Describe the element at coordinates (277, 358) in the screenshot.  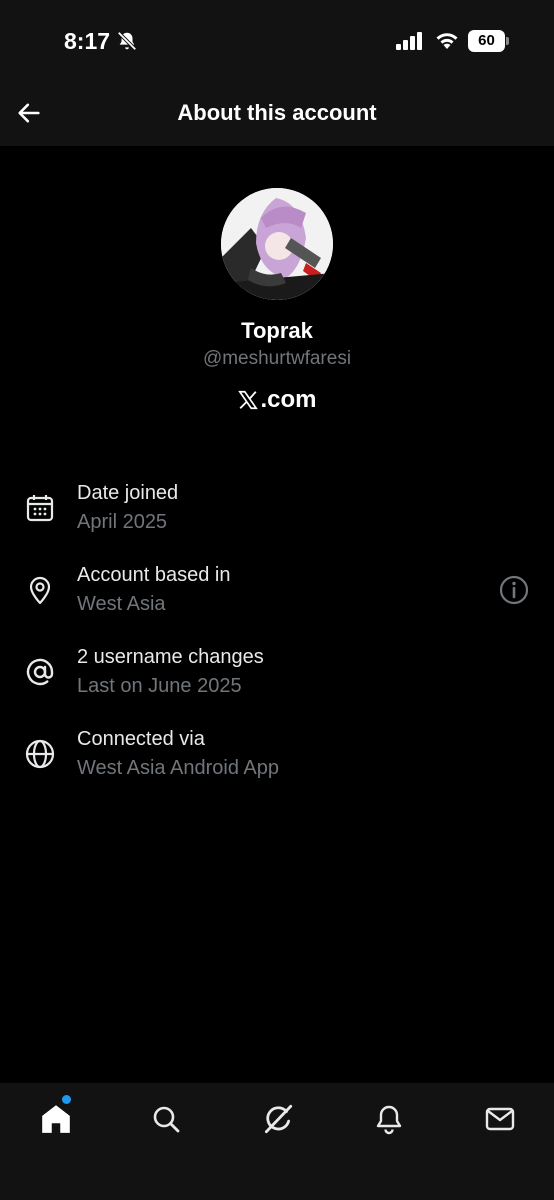
I see `username-handle: @meshurtwfaresi` at that location.